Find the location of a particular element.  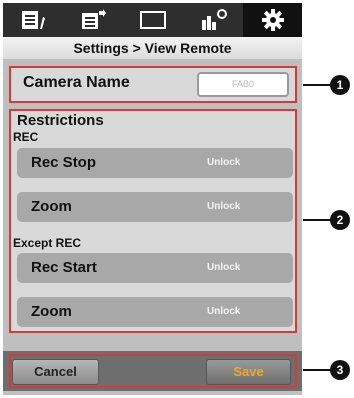

clip-list-icon is located at coordinates (94, 19).